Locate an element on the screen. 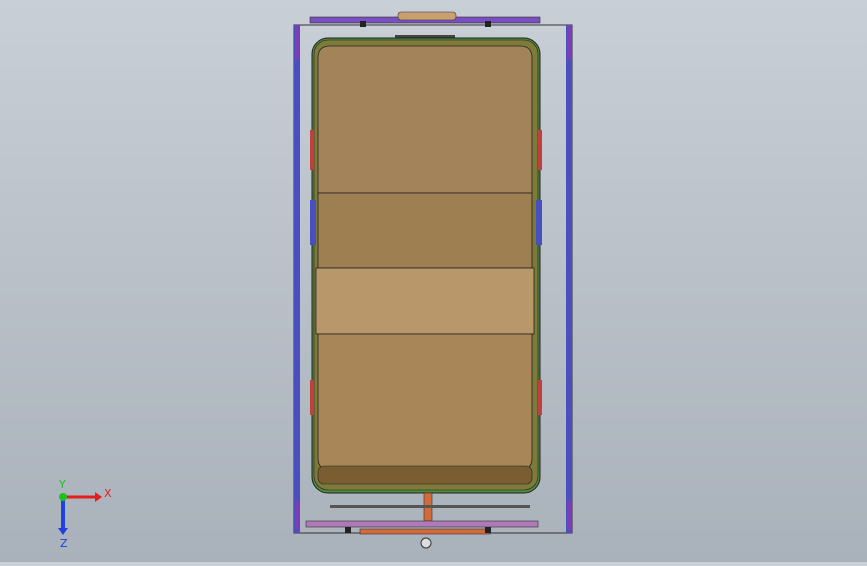 Image resolution: width=867 pixels, height=566 pixels. top-handle is located at coordinates (427, 16).